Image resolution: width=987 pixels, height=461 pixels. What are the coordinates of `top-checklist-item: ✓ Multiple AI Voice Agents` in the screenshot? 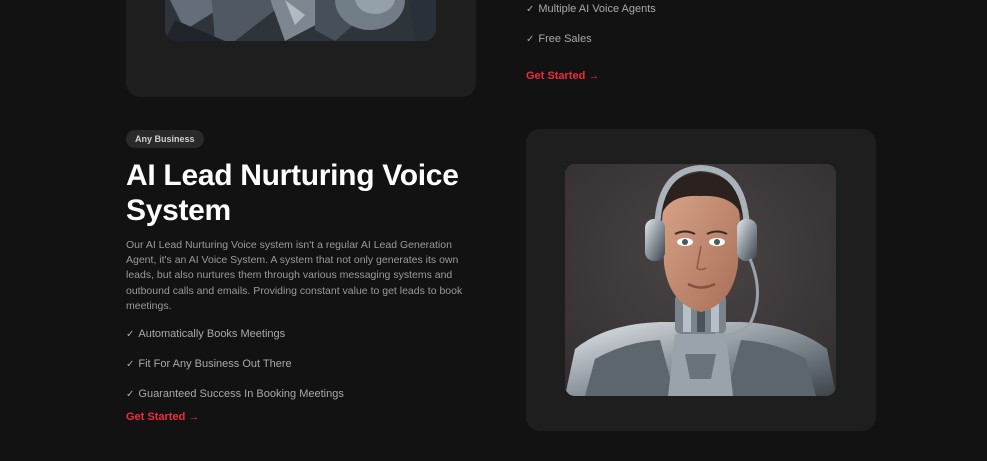 It's located at (591, 9).